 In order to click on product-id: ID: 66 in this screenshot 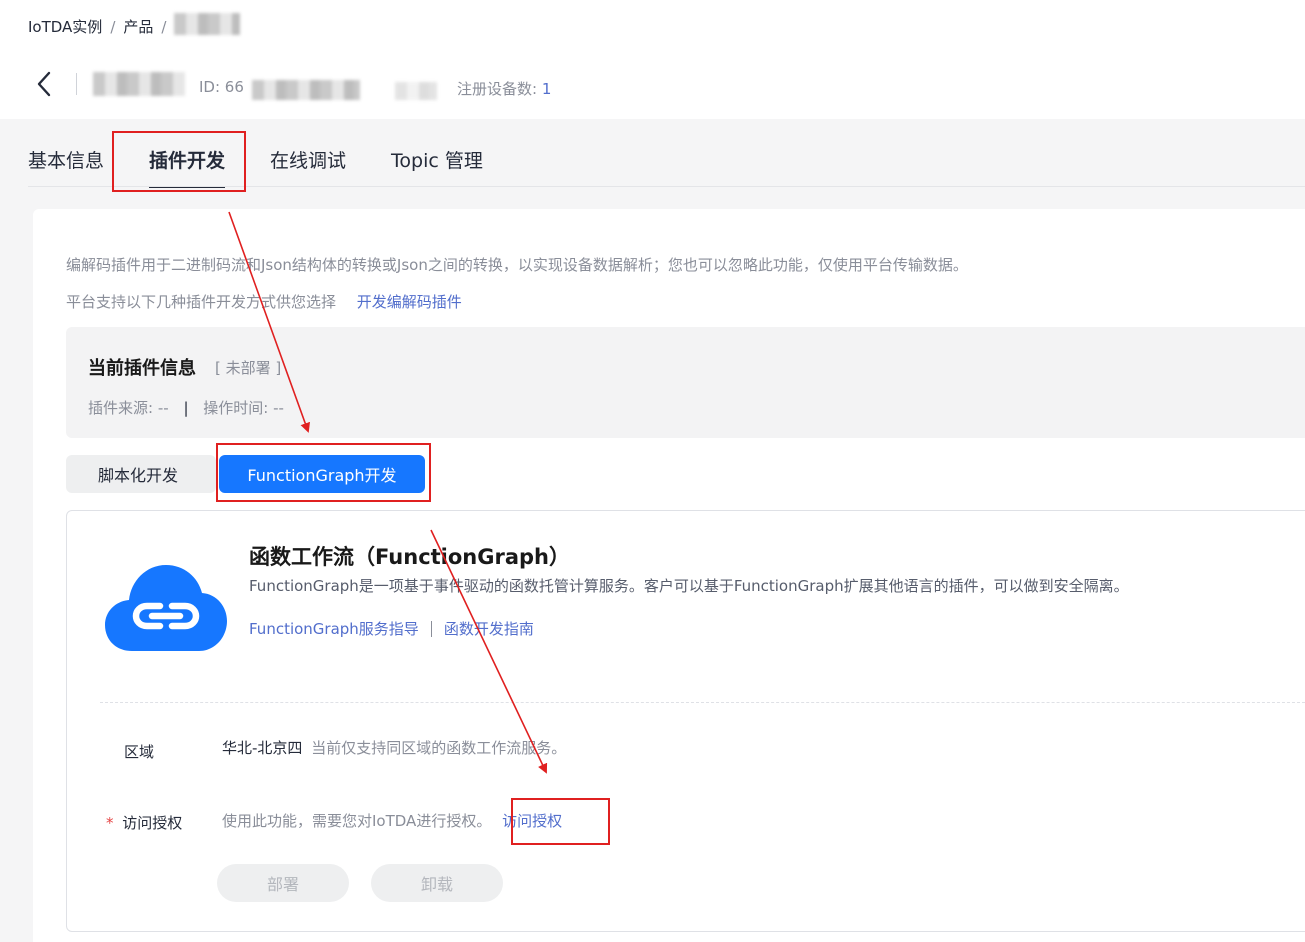, I will do `click(221, 87)`.